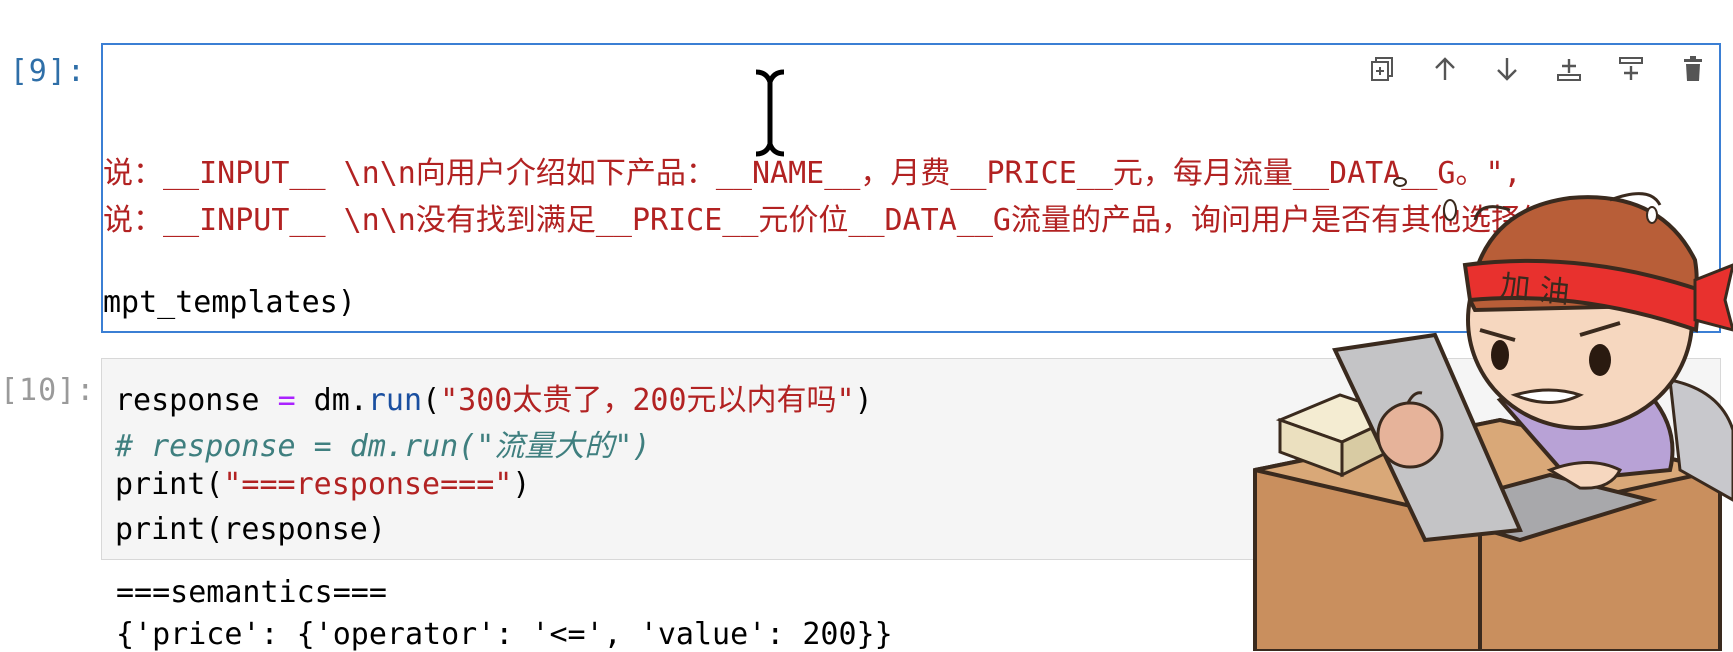  I want to click on code-token: response, so click(196, 400).